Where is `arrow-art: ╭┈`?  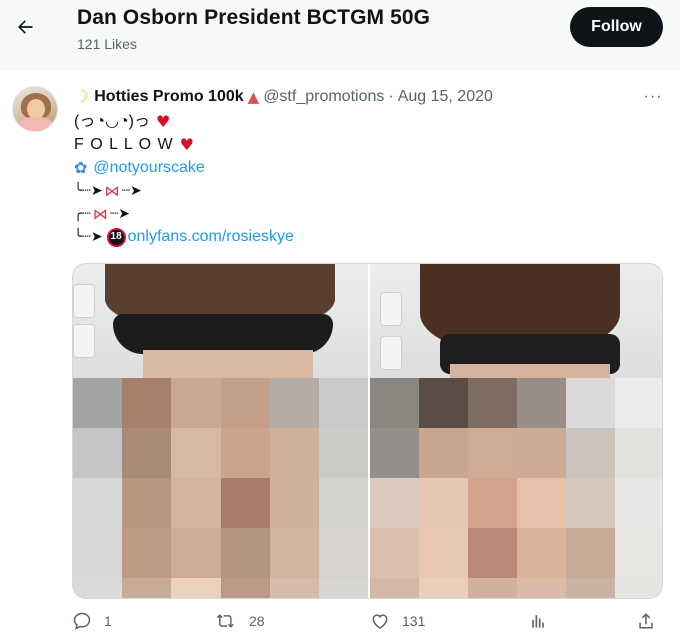 arrow-art: ╭┈ is located at coordinates (82, 214).